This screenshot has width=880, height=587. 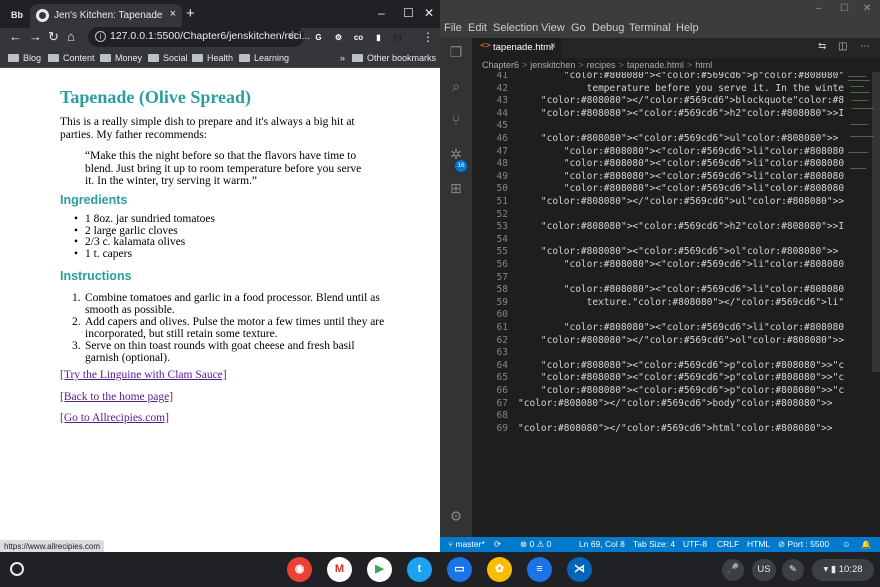 What do you see at coordinates (456, 52) in the screenshot?
I see `explorer-icon: ❐` at bounding box center [456, 52].